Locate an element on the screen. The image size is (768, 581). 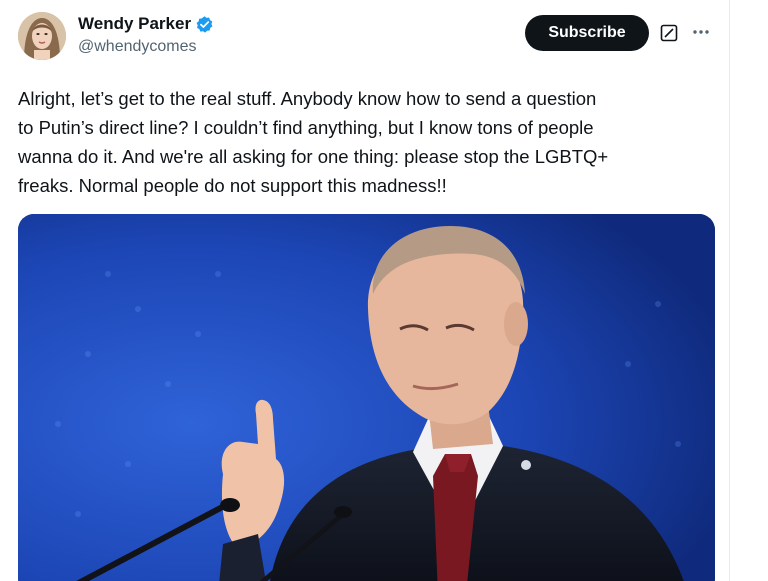
avatar-image is located at coordinates (42, 36).